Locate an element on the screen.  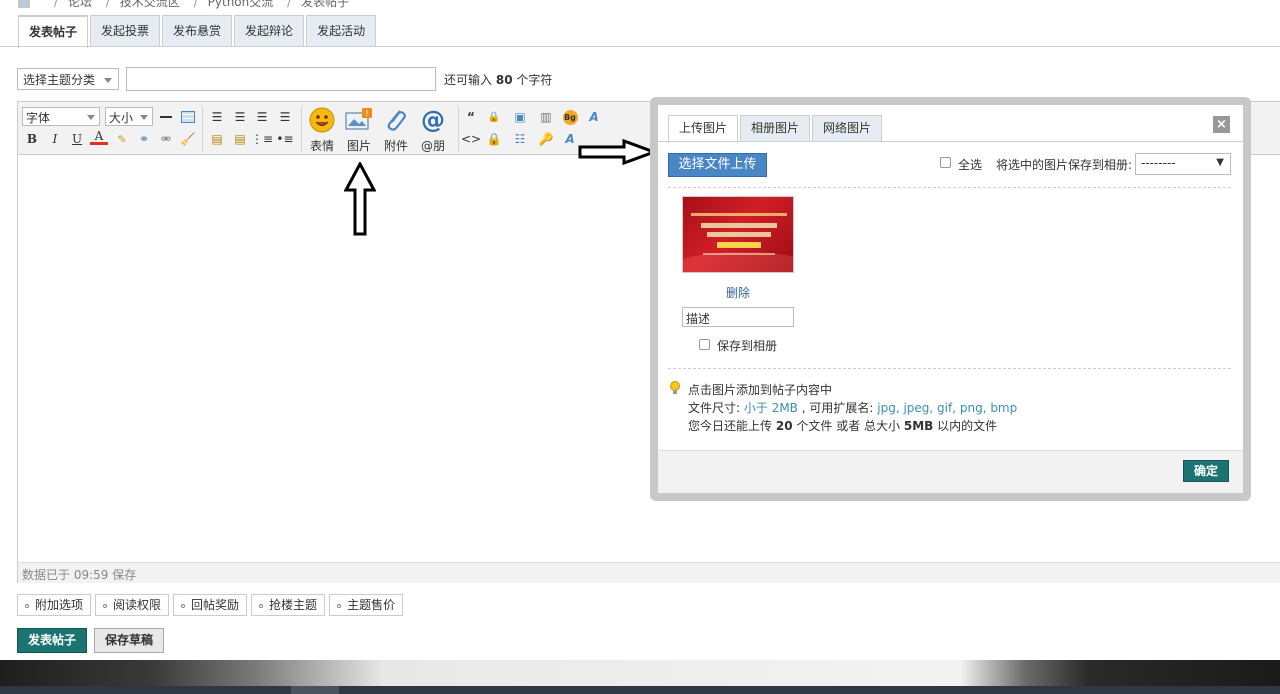
password-icon: 🔑 is located at coordinates (546, 139).